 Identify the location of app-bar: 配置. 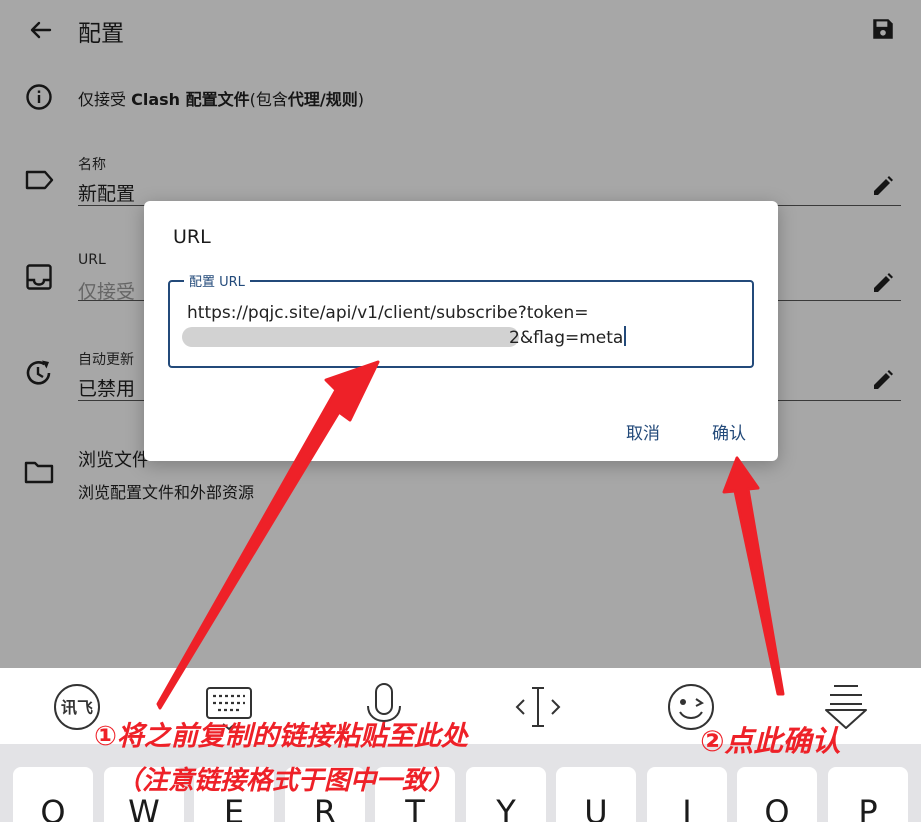
(460, 30).